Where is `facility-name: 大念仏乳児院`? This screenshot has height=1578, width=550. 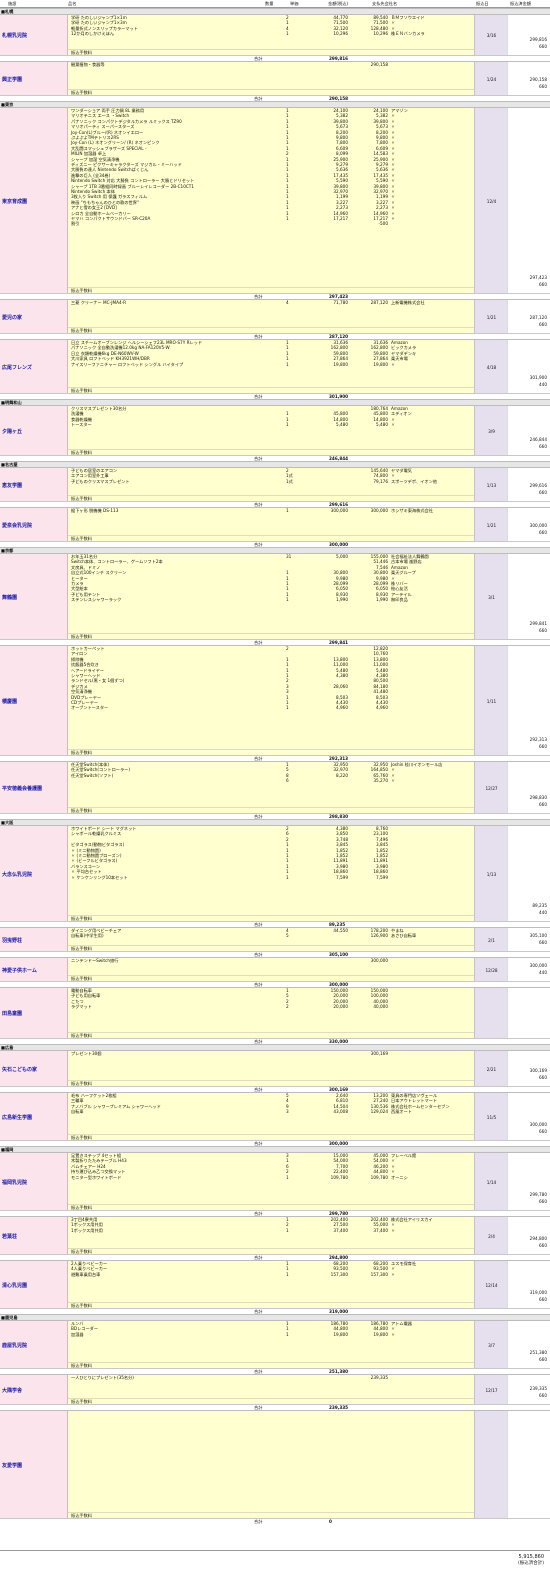 facility-name: 大念仏乳児院 is located at coordinates (34, 874).